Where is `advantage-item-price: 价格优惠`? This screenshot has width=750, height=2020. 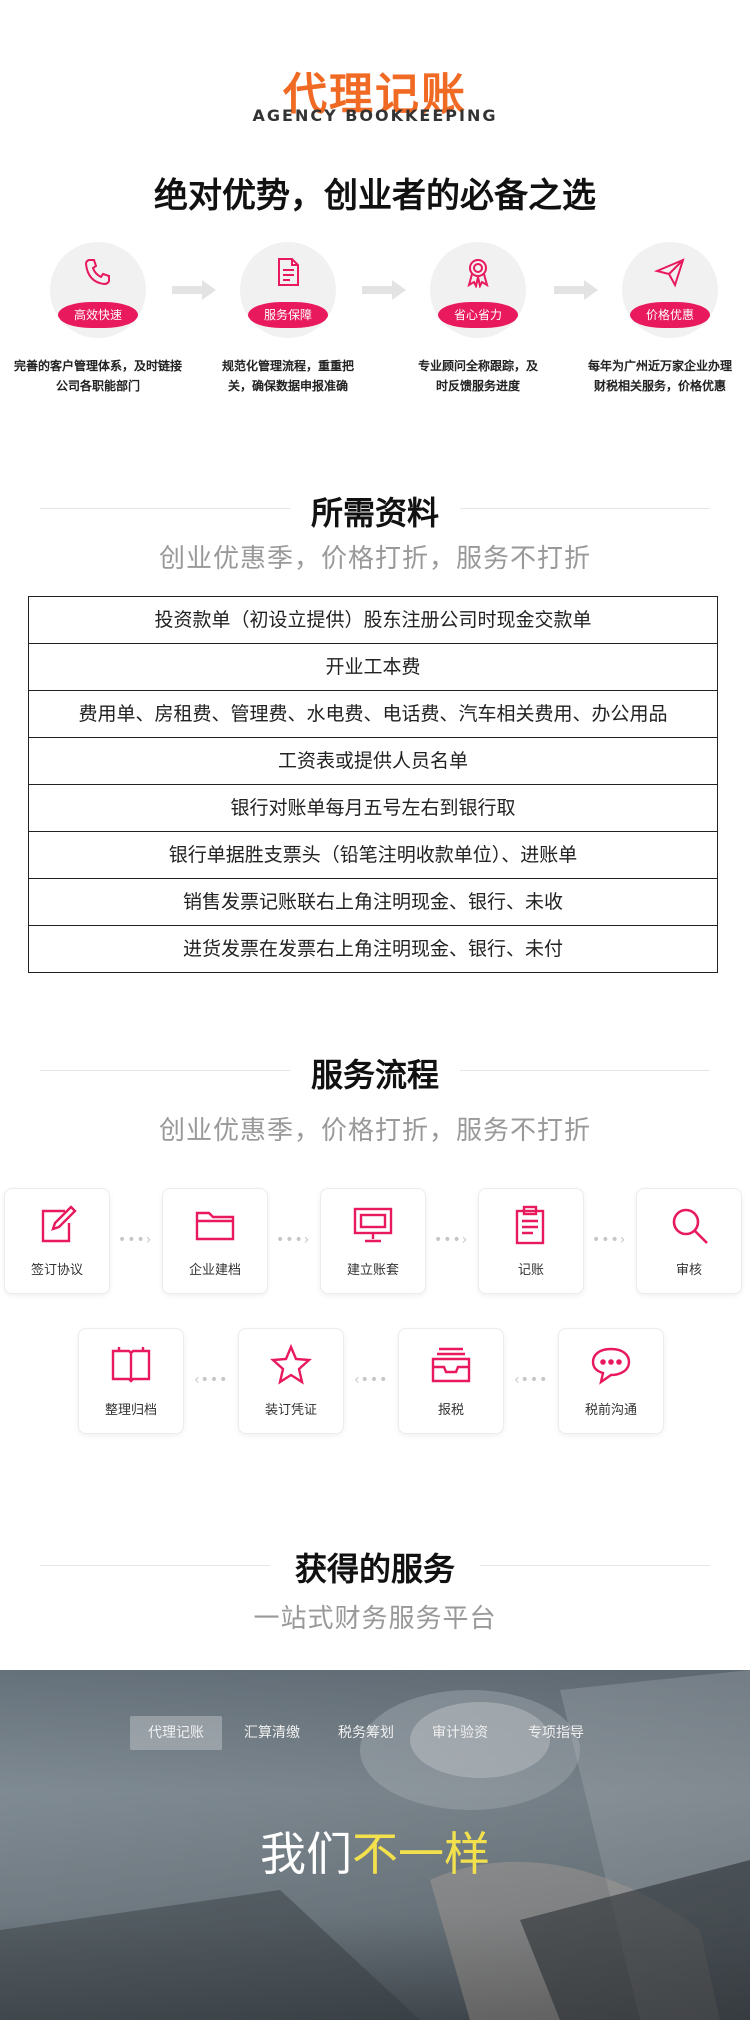 advantage-item-price: 价格优惠 is located at coordinates (670, 290).